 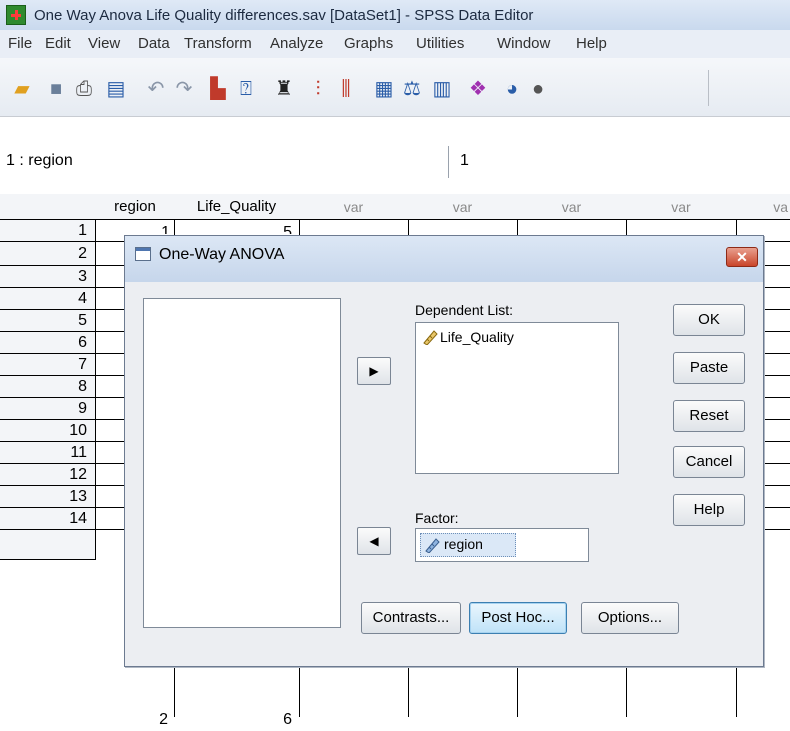 What do you see at coordinates (708, 88) in the screenshot?
I see `toolbar-separator` at bounding box center [708, 88].